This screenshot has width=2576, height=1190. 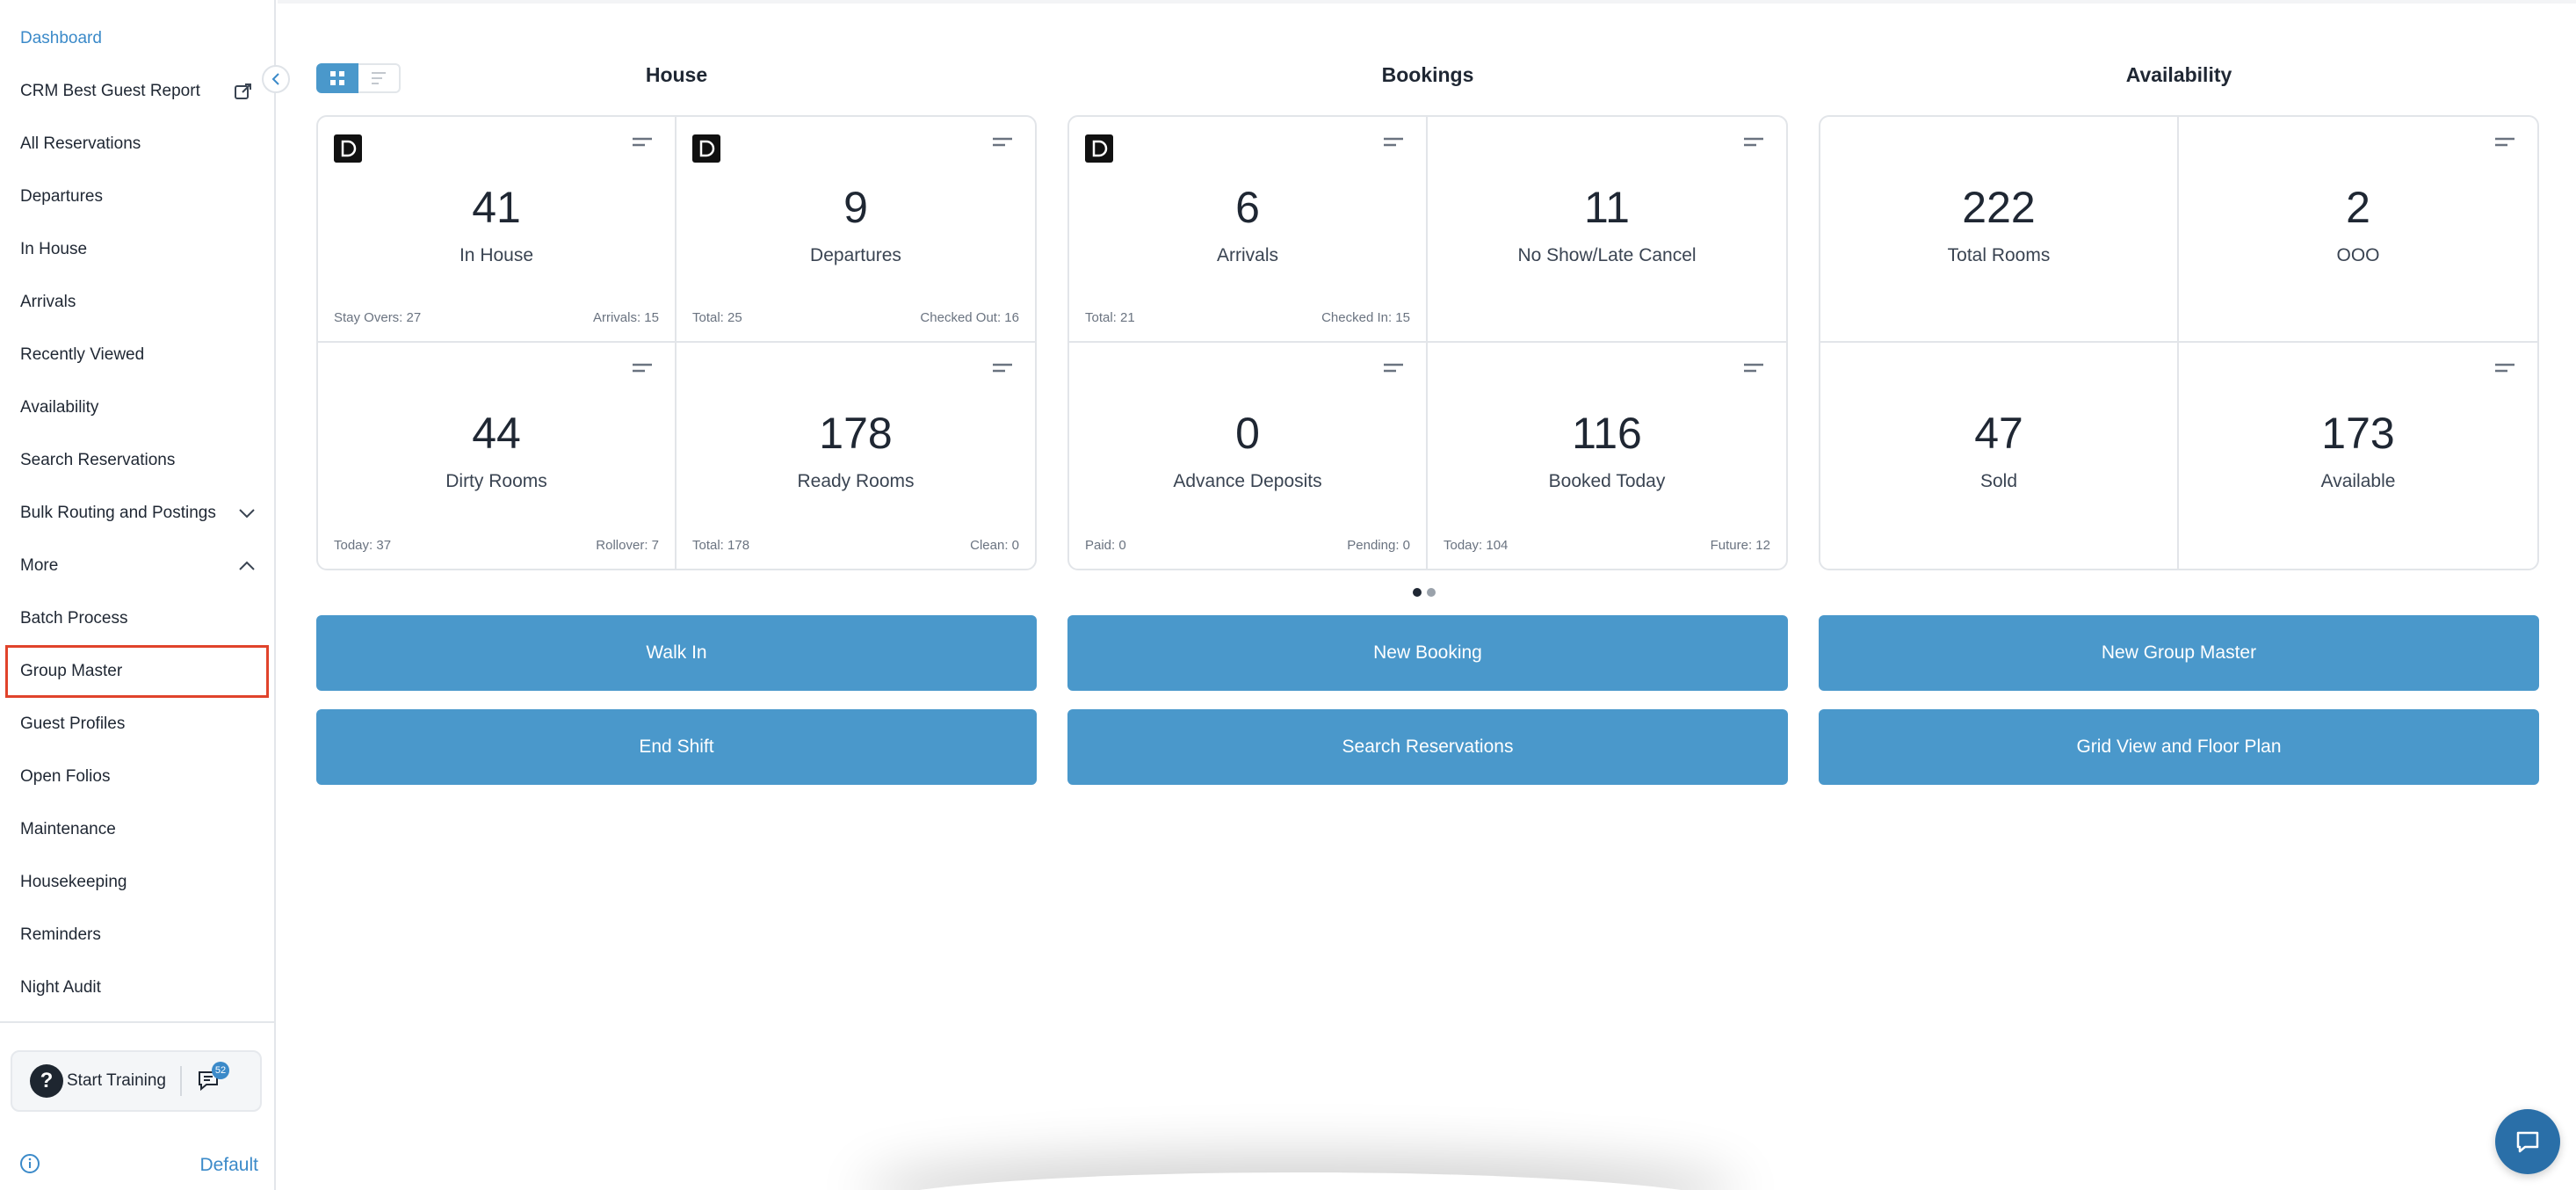 I want to click on stat-card-available: 173 Available, so click(x=2358, y=456).